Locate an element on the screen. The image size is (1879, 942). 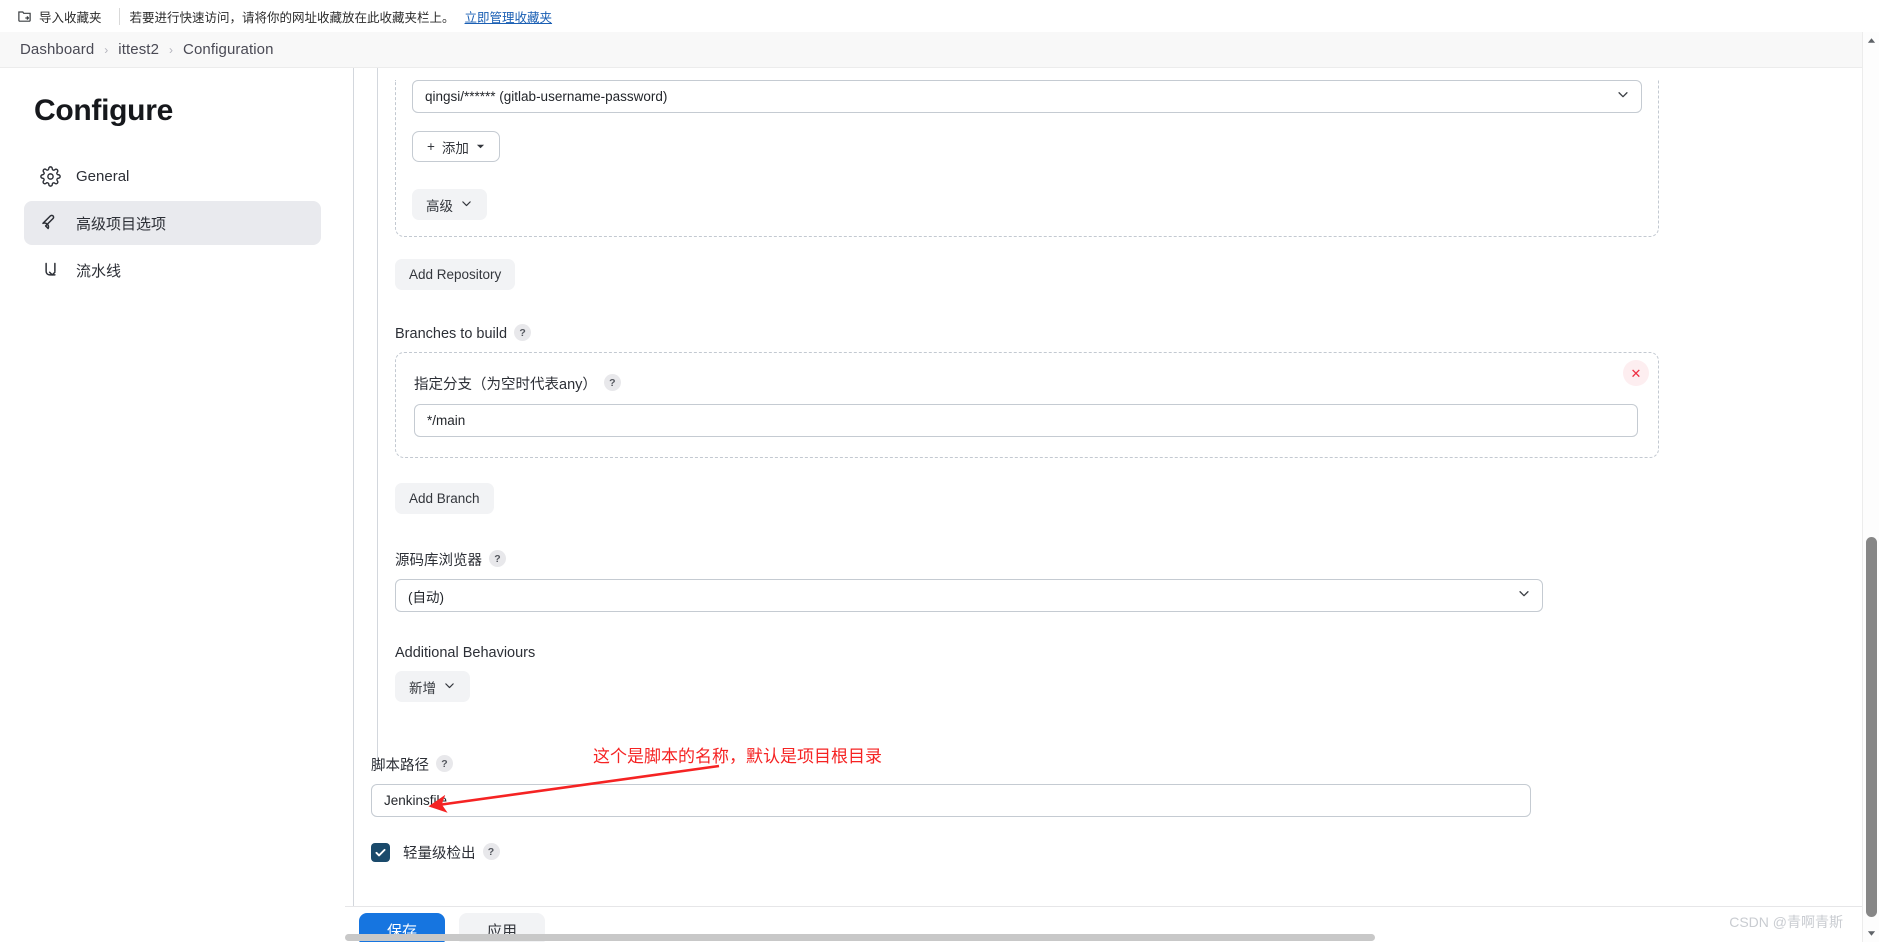
add-repository-button: Add Repository is located at coordinates (455, 274).